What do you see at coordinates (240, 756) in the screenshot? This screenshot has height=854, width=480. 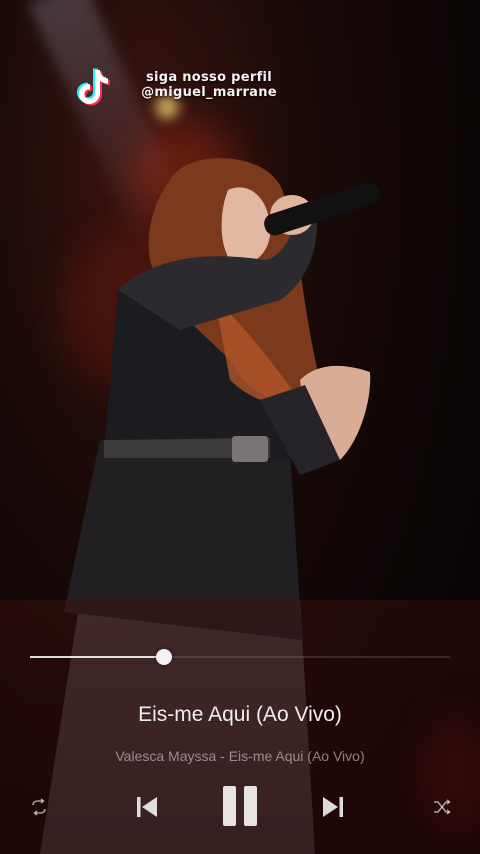 I see `song-artist-album: Valesca Mayssa - Eis-me Aqui (Ao Vivo)` at bounding box center [240, 756].